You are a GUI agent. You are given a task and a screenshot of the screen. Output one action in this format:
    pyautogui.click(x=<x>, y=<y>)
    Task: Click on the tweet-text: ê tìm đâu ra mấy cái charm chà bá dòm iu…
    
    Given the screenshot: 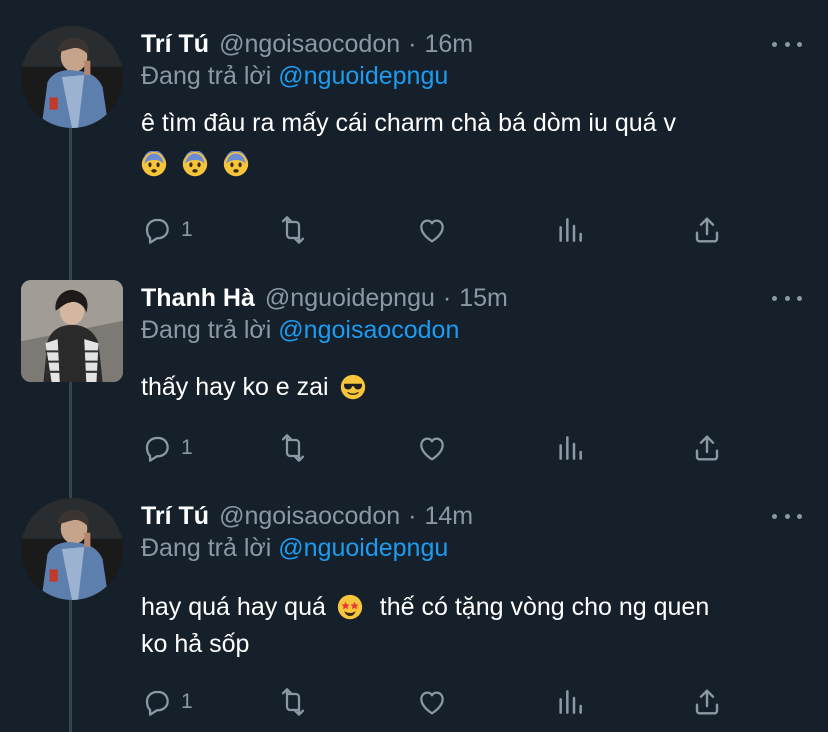 What is the action you would take?
    pyautogui.click(x=476, y=144)
    